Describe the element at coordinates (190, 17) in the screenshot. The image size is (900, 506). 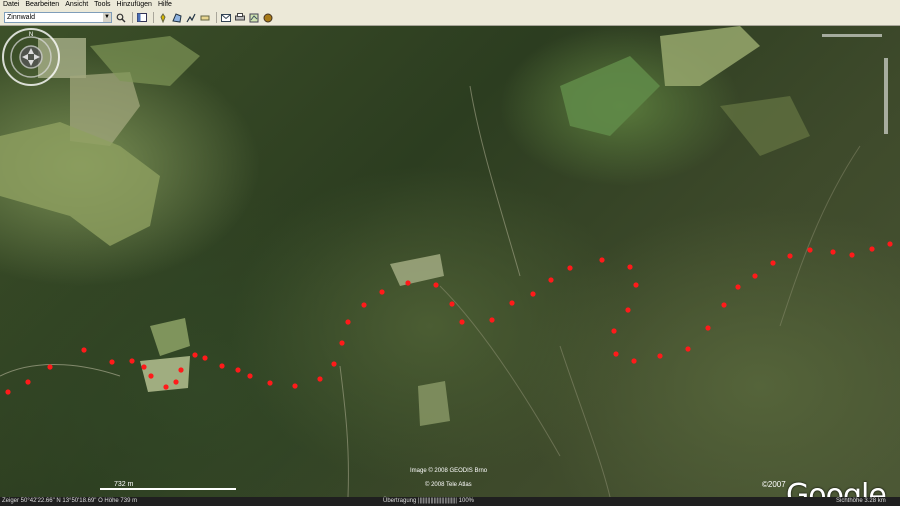
I see `path-icon` at that location.